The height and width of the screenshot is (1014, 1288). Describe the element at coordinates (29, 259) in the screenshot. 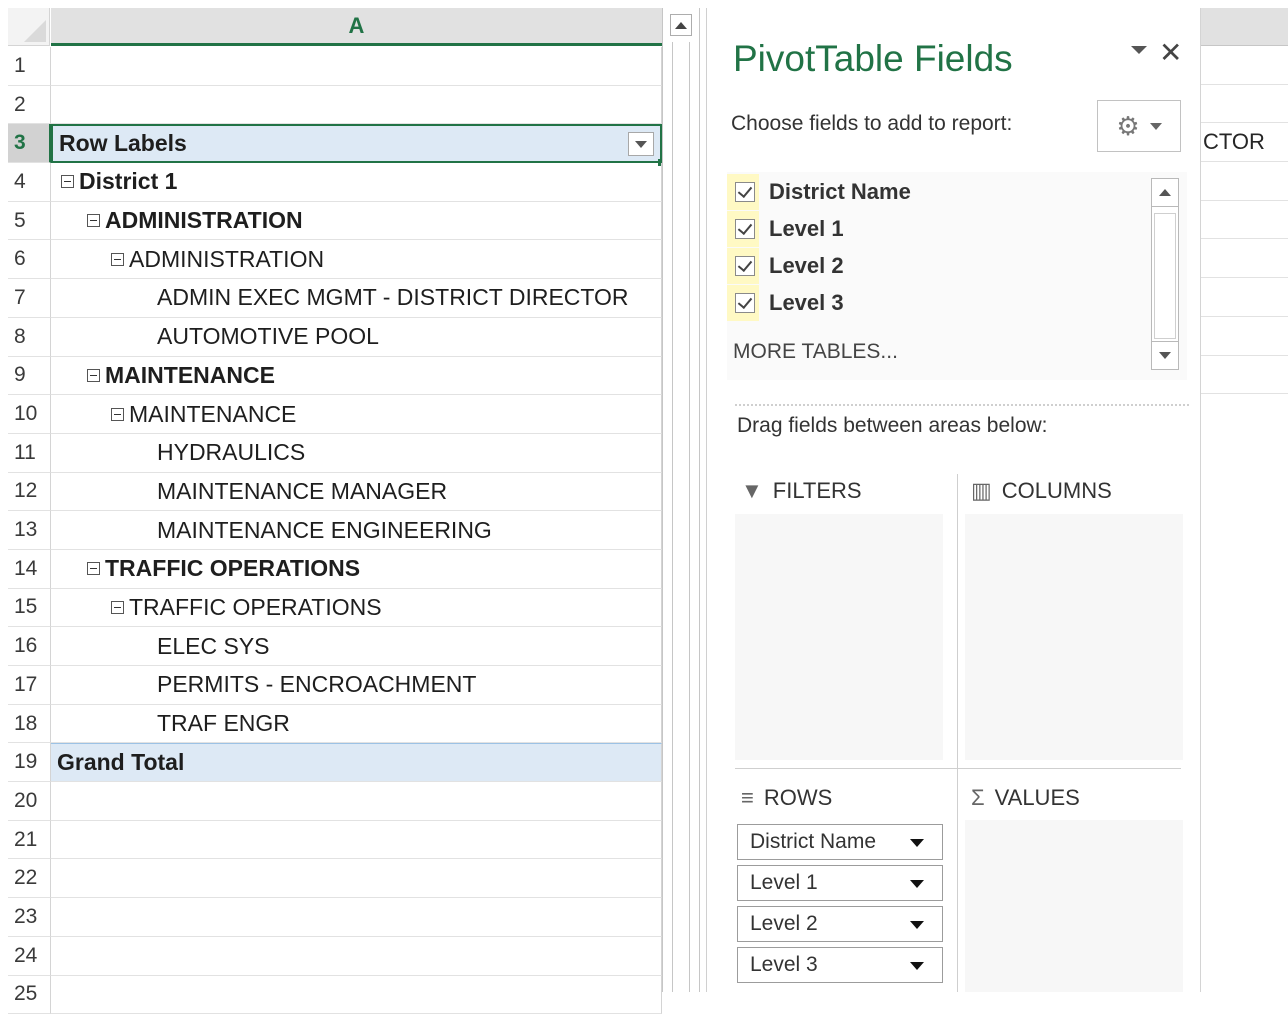

I see `row-header: 6` at that location.